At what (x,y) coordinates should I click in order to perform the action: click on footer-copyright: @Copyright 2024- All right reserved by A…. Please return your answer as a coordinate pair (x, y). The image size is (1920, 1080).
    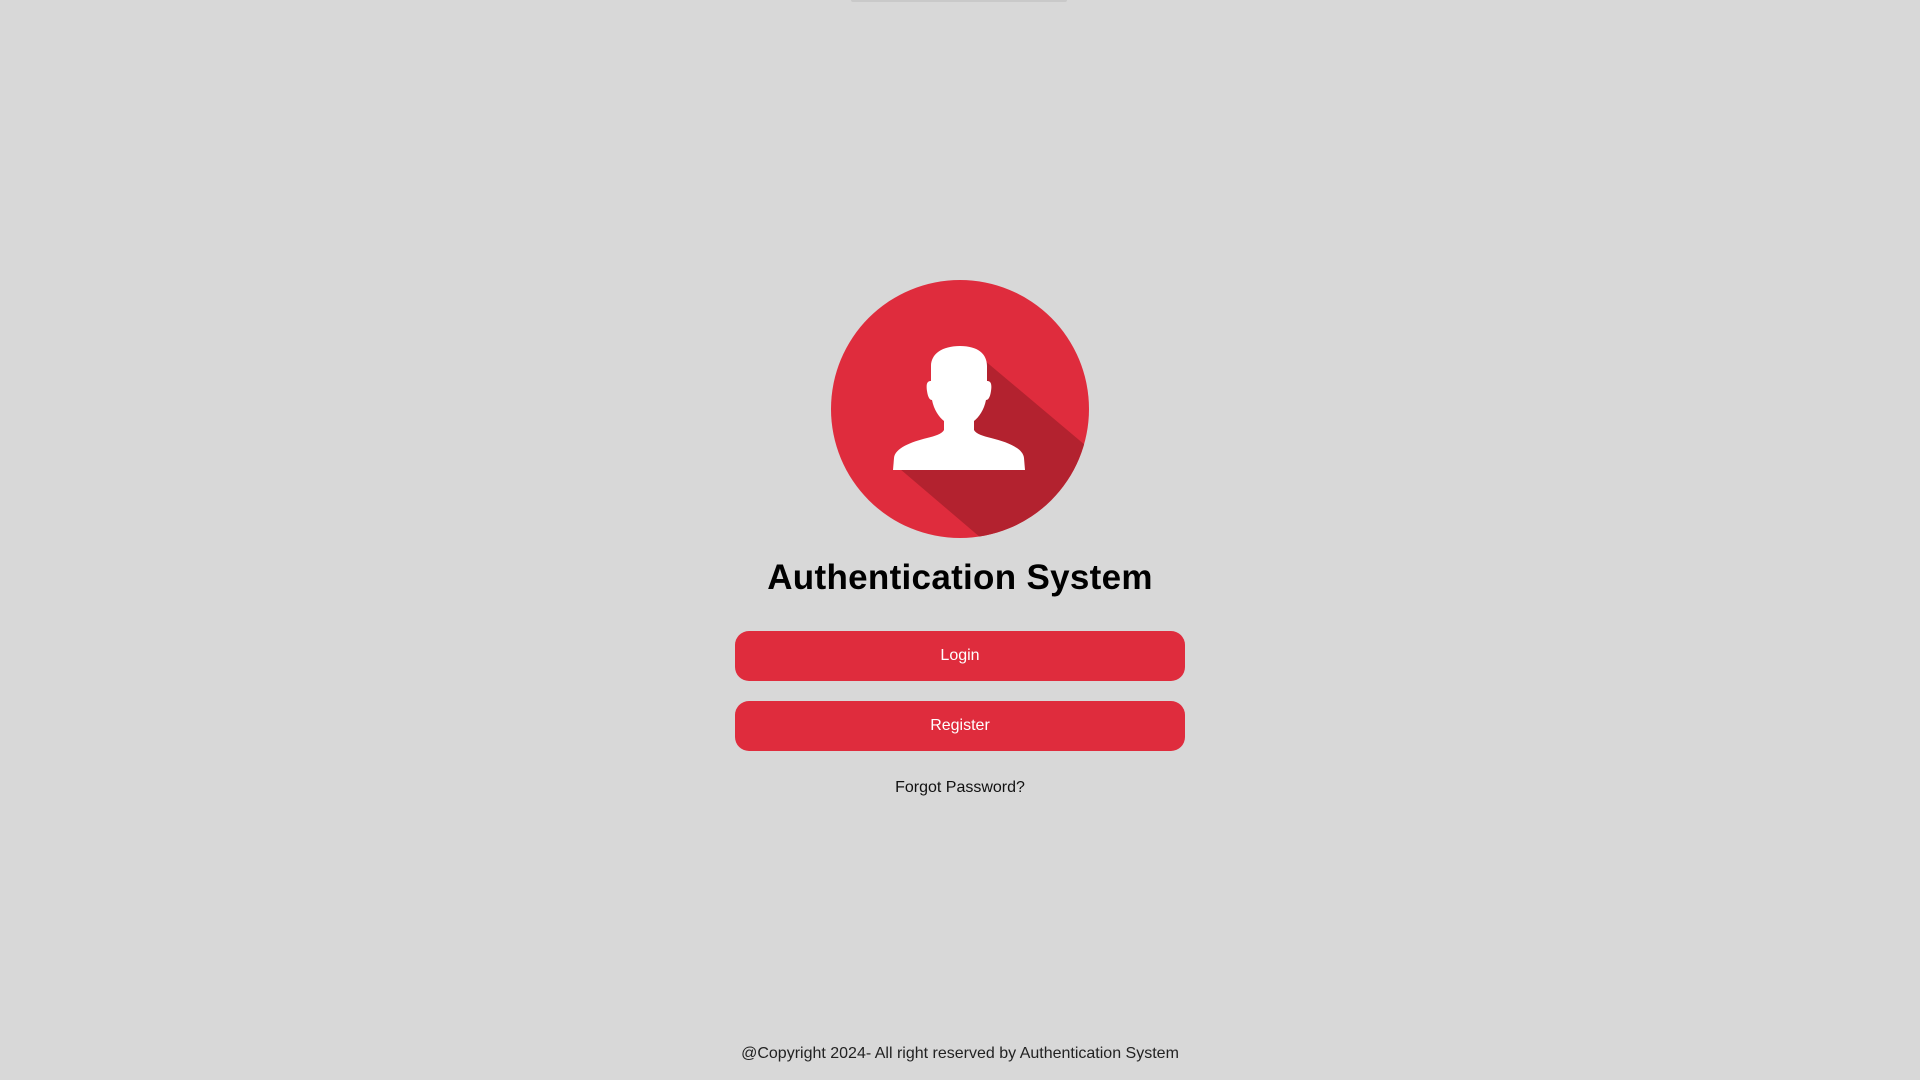
    Looking at the image, I should click on (960, 1053).